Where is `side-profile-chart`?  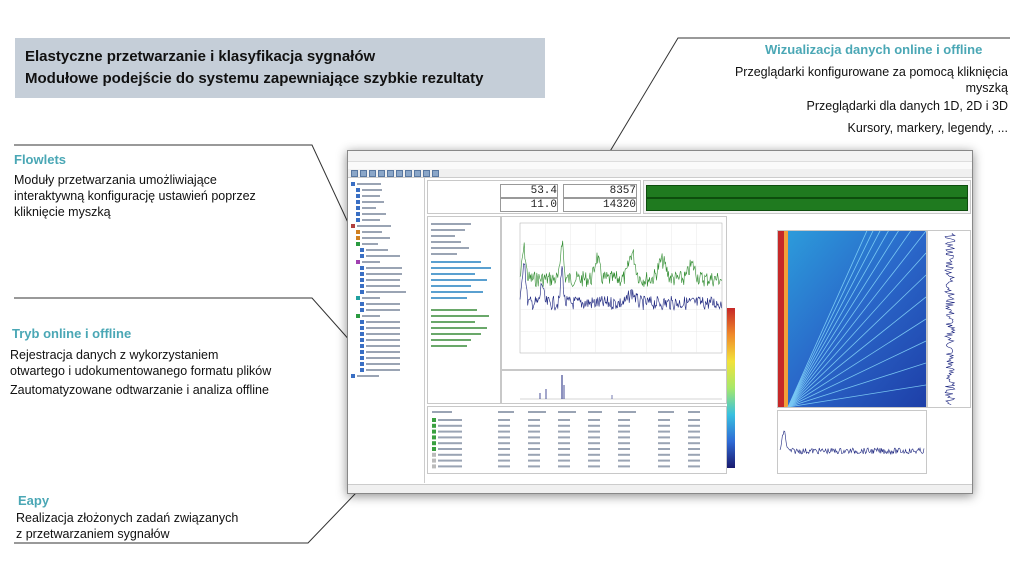
side-profile-chart is located at coordinates (950, 318).